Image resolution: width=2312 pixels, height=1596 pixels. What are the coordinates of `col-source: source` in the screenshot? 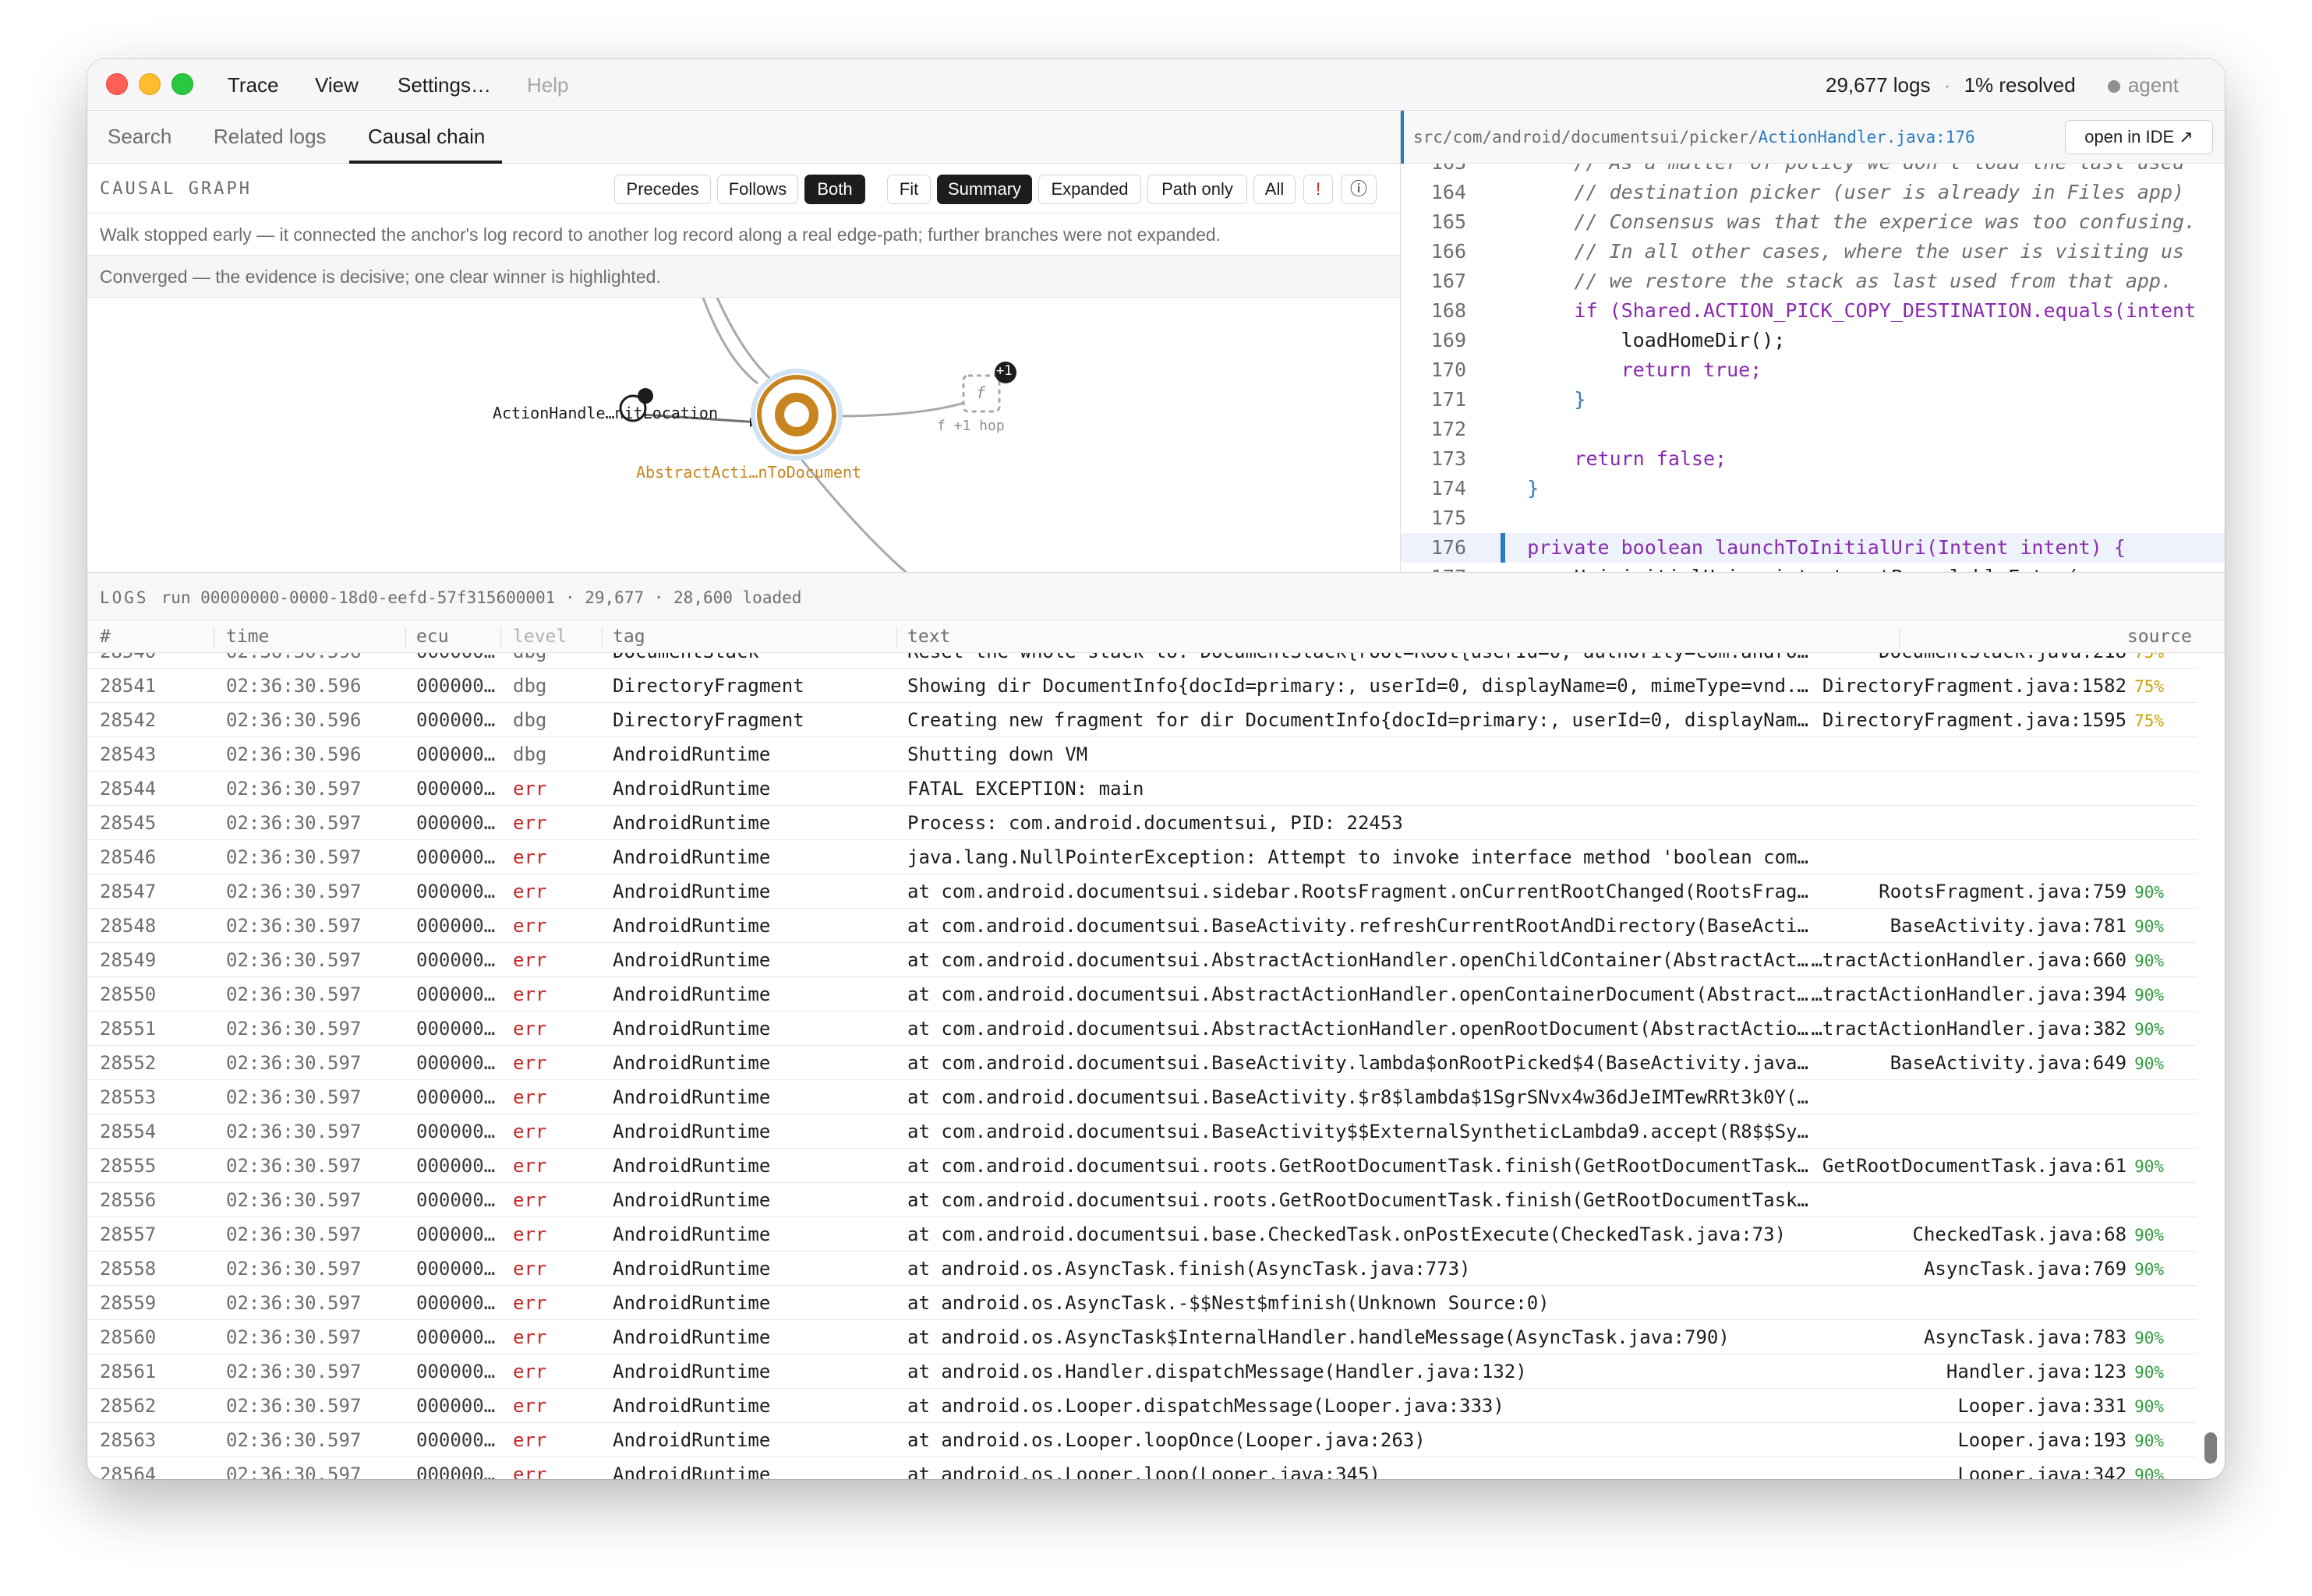 It's located at (2159, 637).